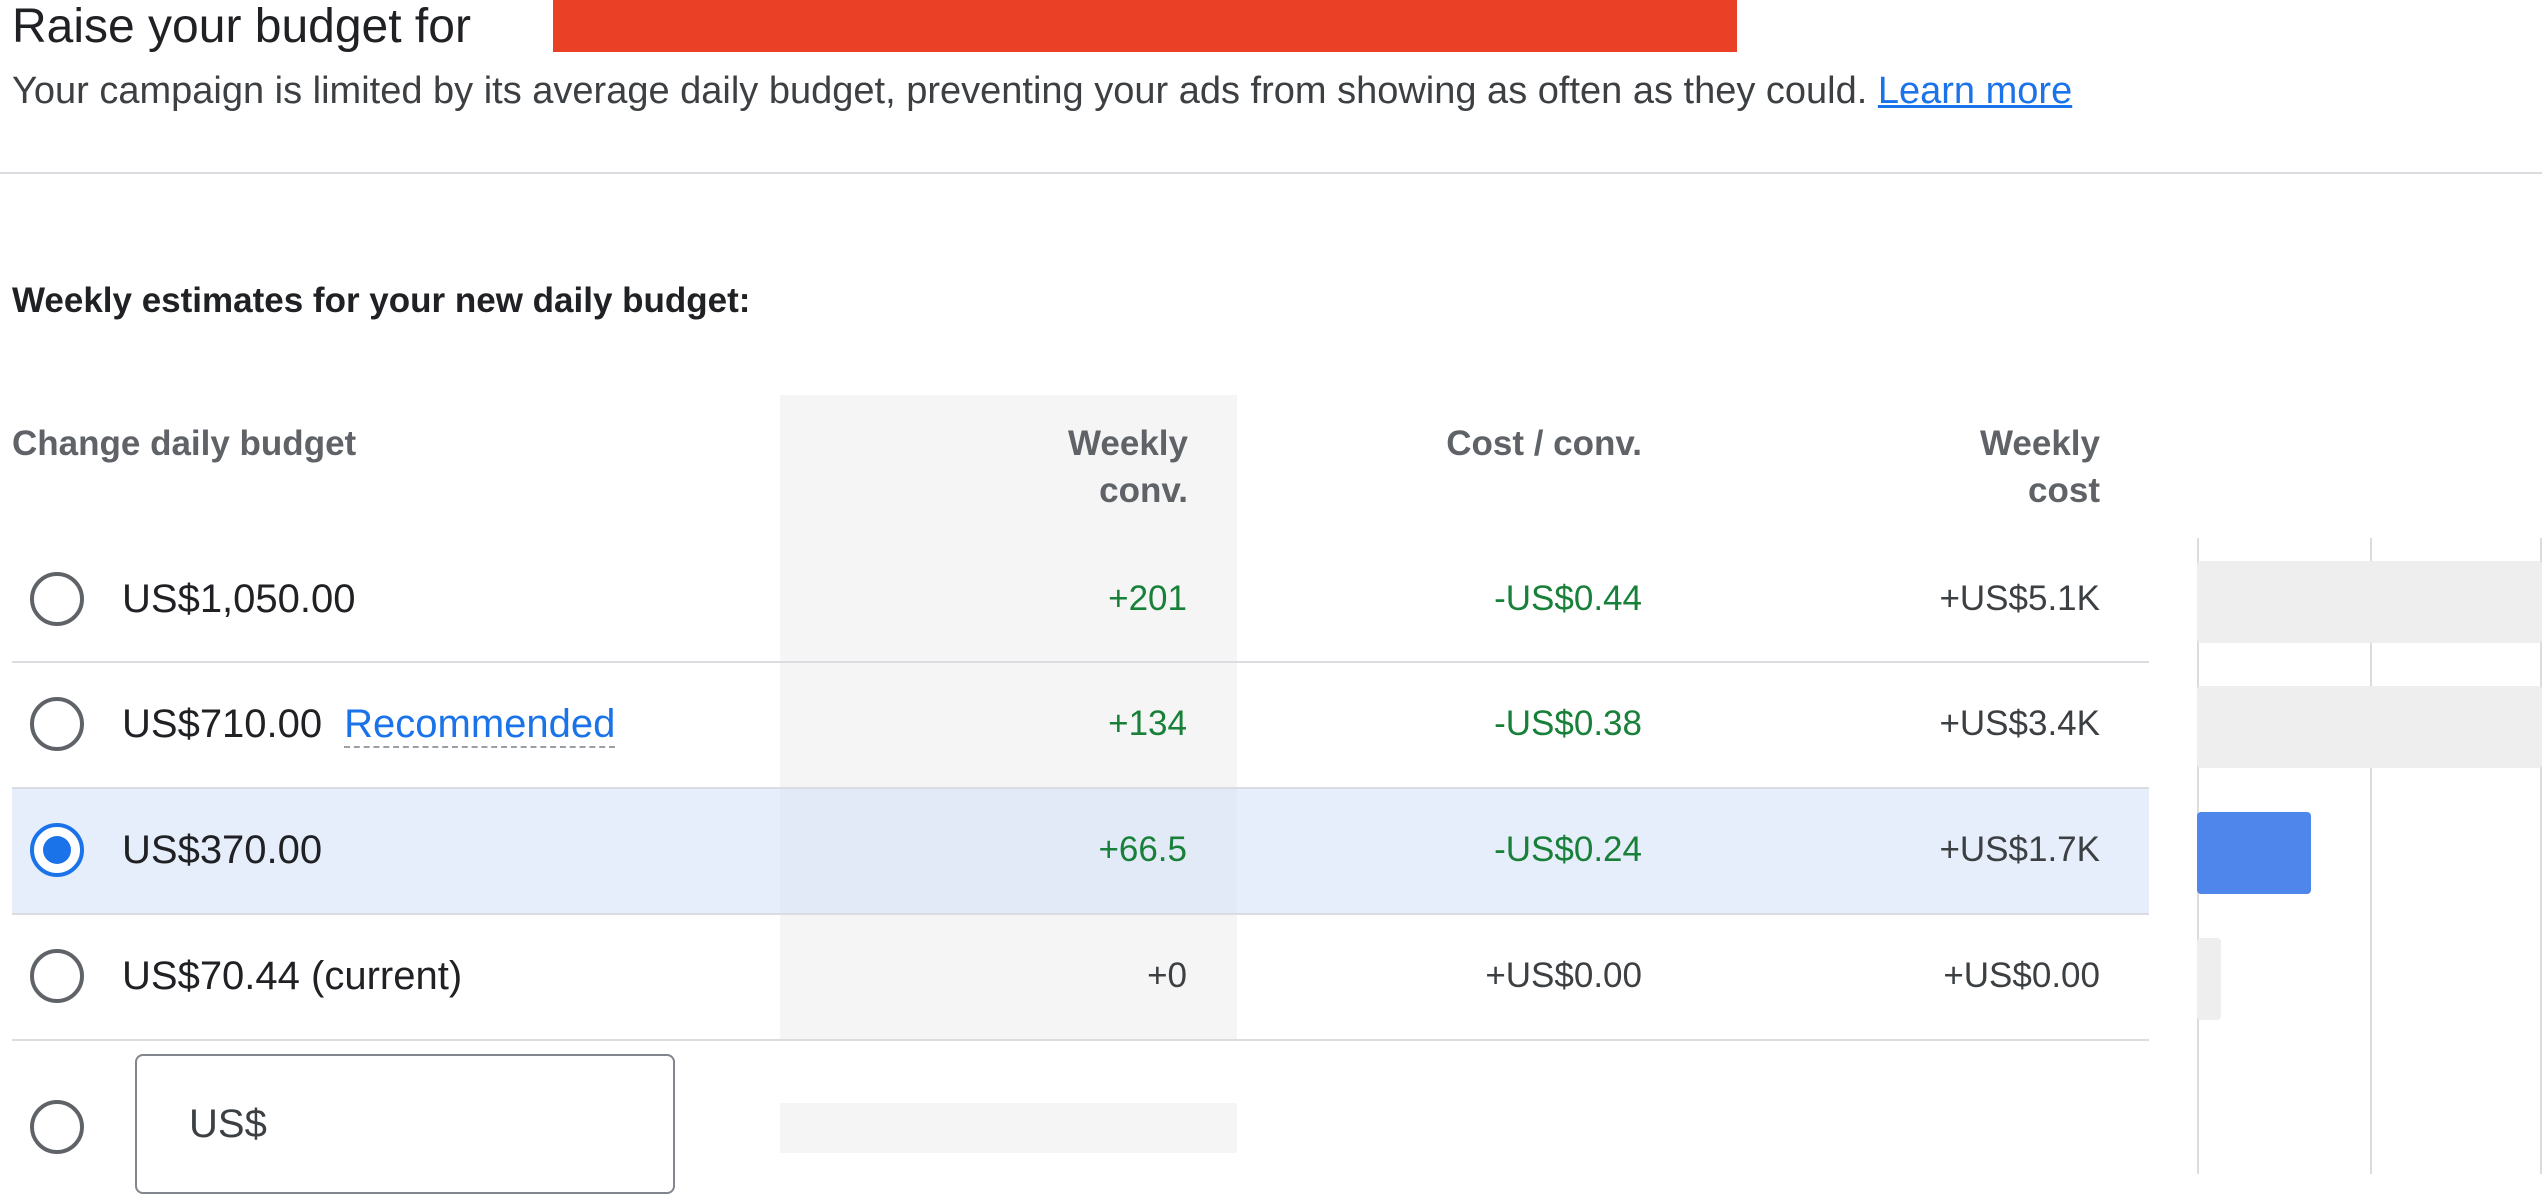 The height and width of the screenshot is (1194, 2542). What do you see at coordinates (2019, 598) in the screenshot?
I see `weekly-cost-value: +US$5.1K` at bounding box center [2019, 598].